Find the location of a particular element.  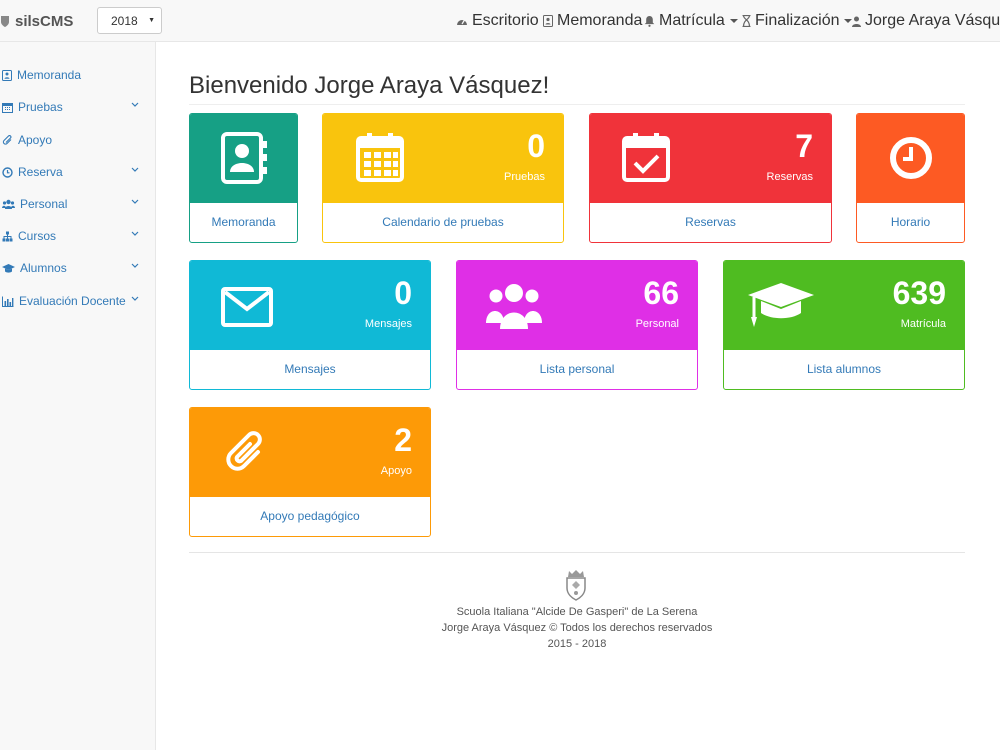

user-icon is located at coordinates (856, 21).